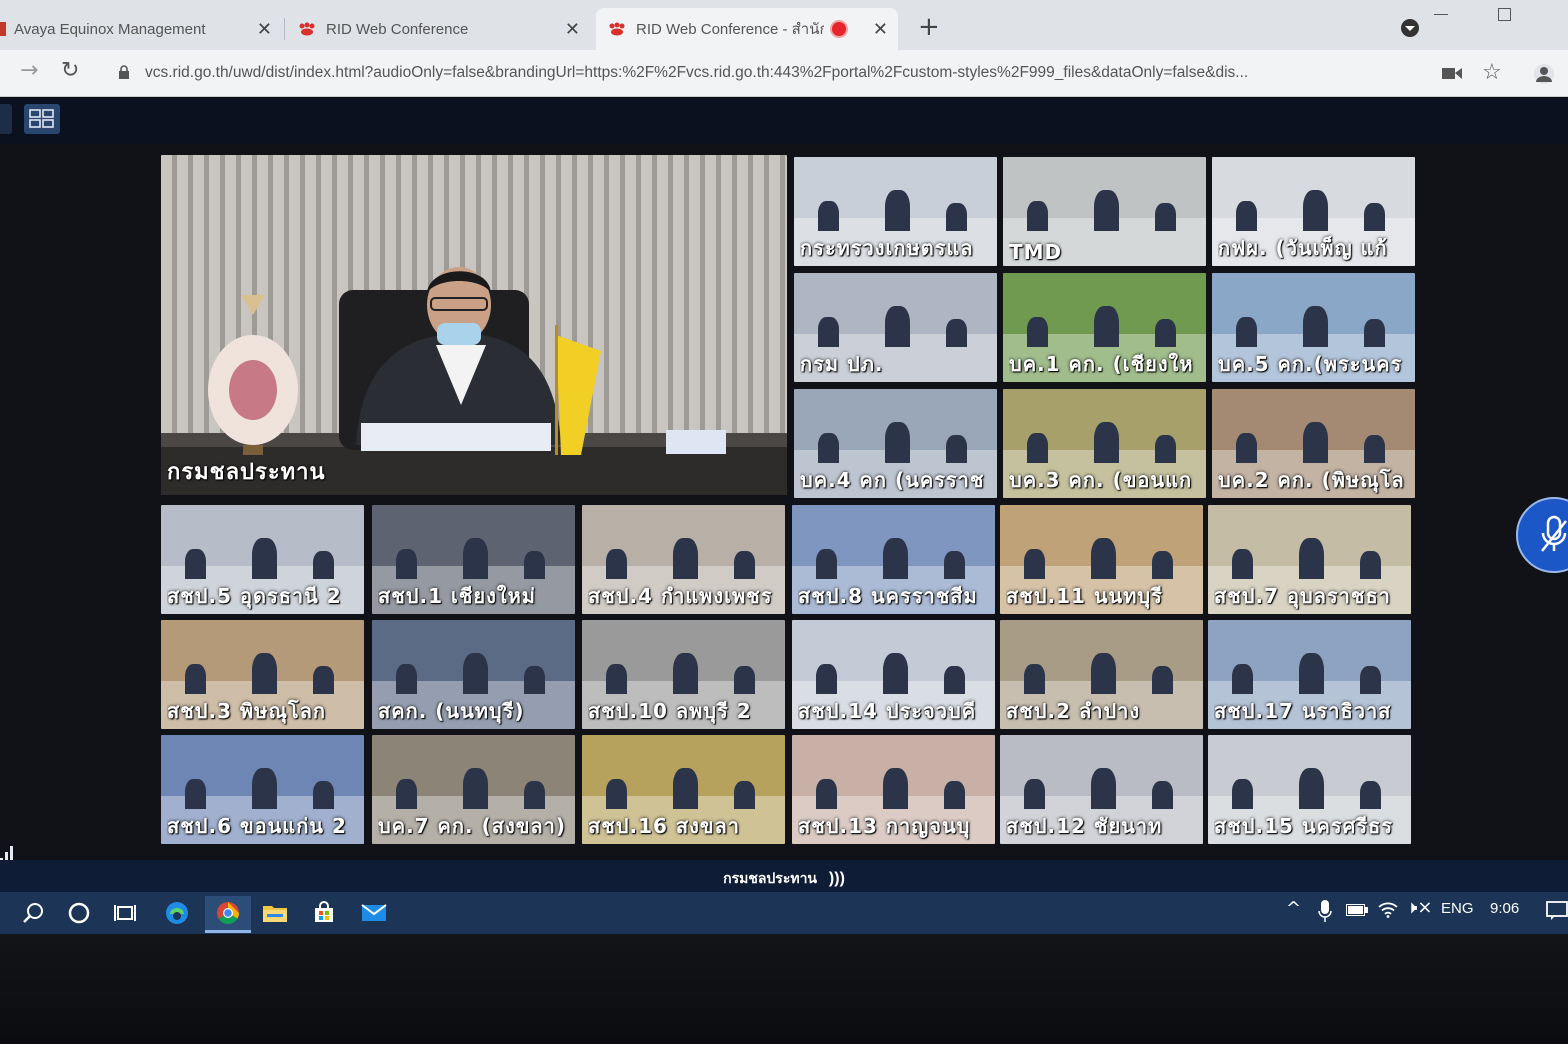 The height and width of the screenshot is (1044, 1568). Describe the element at coordinates (1101, 674) in the screenshot. I see `video-tile: สชป.2 ลำปาง` at that location.